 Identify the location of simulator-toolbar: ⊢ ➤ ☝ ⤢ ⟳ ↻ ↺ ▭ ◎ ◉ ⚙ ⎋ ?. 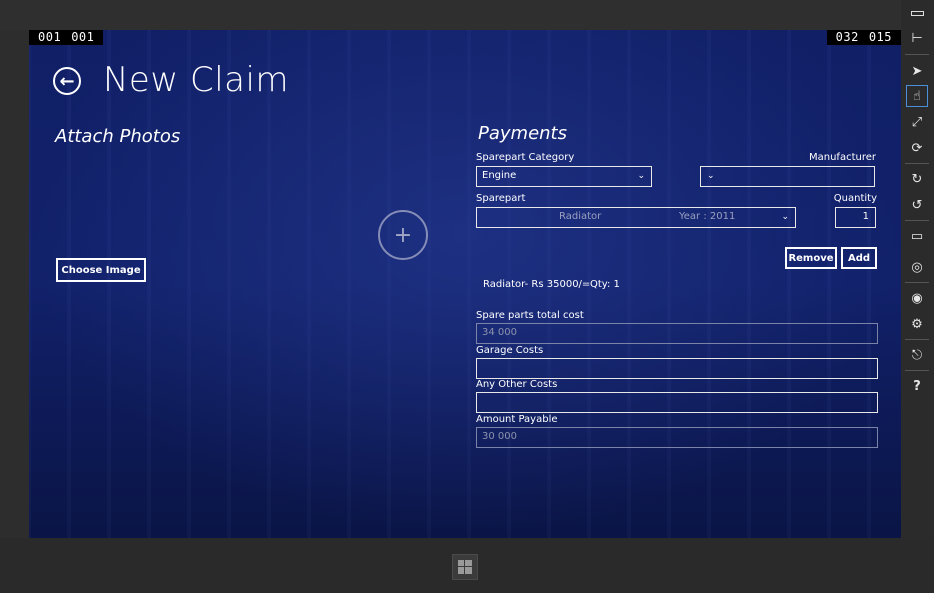
(917, 296).